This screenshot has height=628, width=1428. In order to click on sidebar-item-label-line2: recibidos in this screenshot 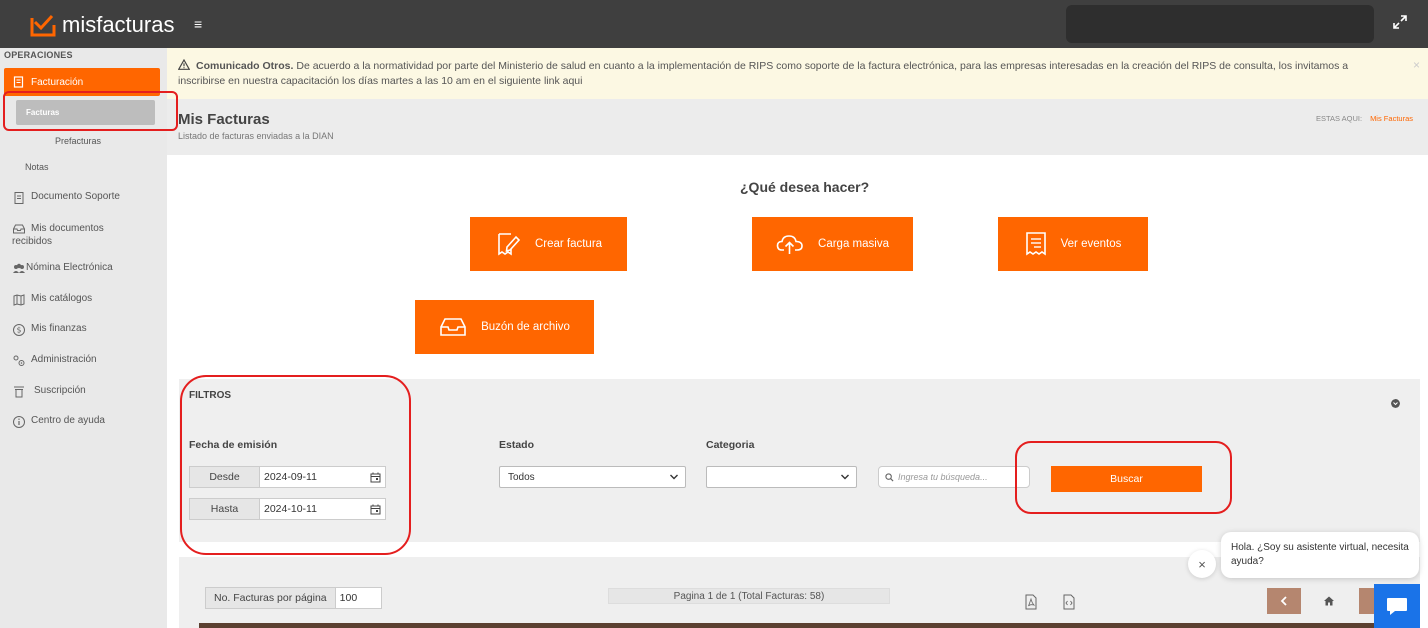, I will do `click(32, 241)`.